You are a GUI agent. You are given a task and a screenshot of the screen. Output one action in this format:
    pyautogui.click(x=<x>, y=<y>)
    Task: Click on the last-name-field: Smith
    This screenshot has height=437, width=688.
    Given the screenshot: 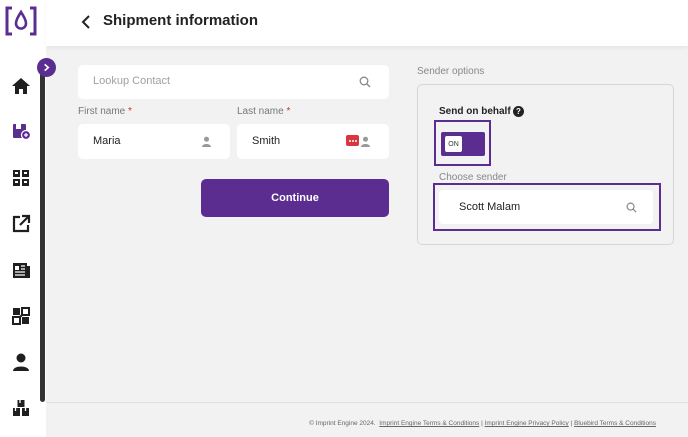 What is the action you would take?
    pyautogui.click(x=313, y=141)
    